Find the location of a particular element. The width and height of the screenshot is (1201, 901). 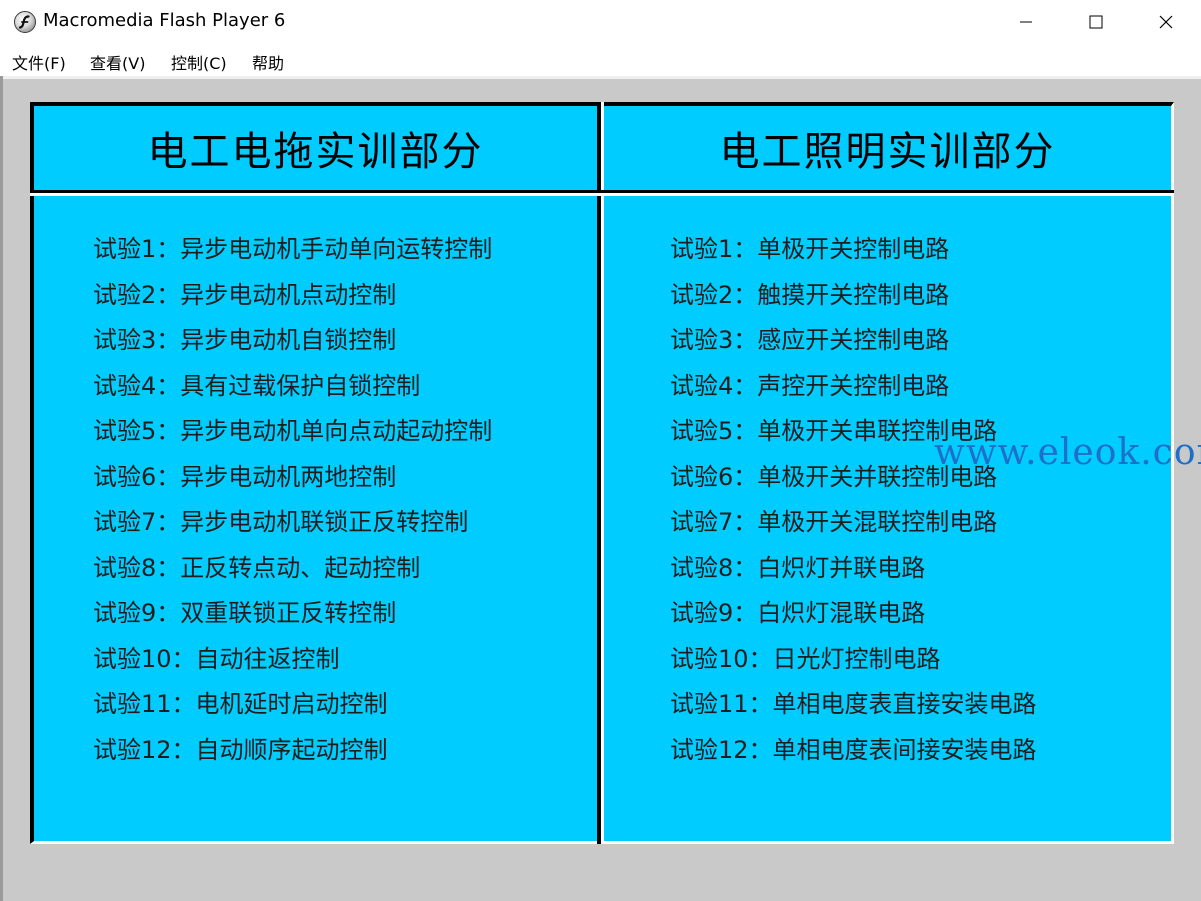

menu-view: 查看(V) is located at coordinates (117, 62).